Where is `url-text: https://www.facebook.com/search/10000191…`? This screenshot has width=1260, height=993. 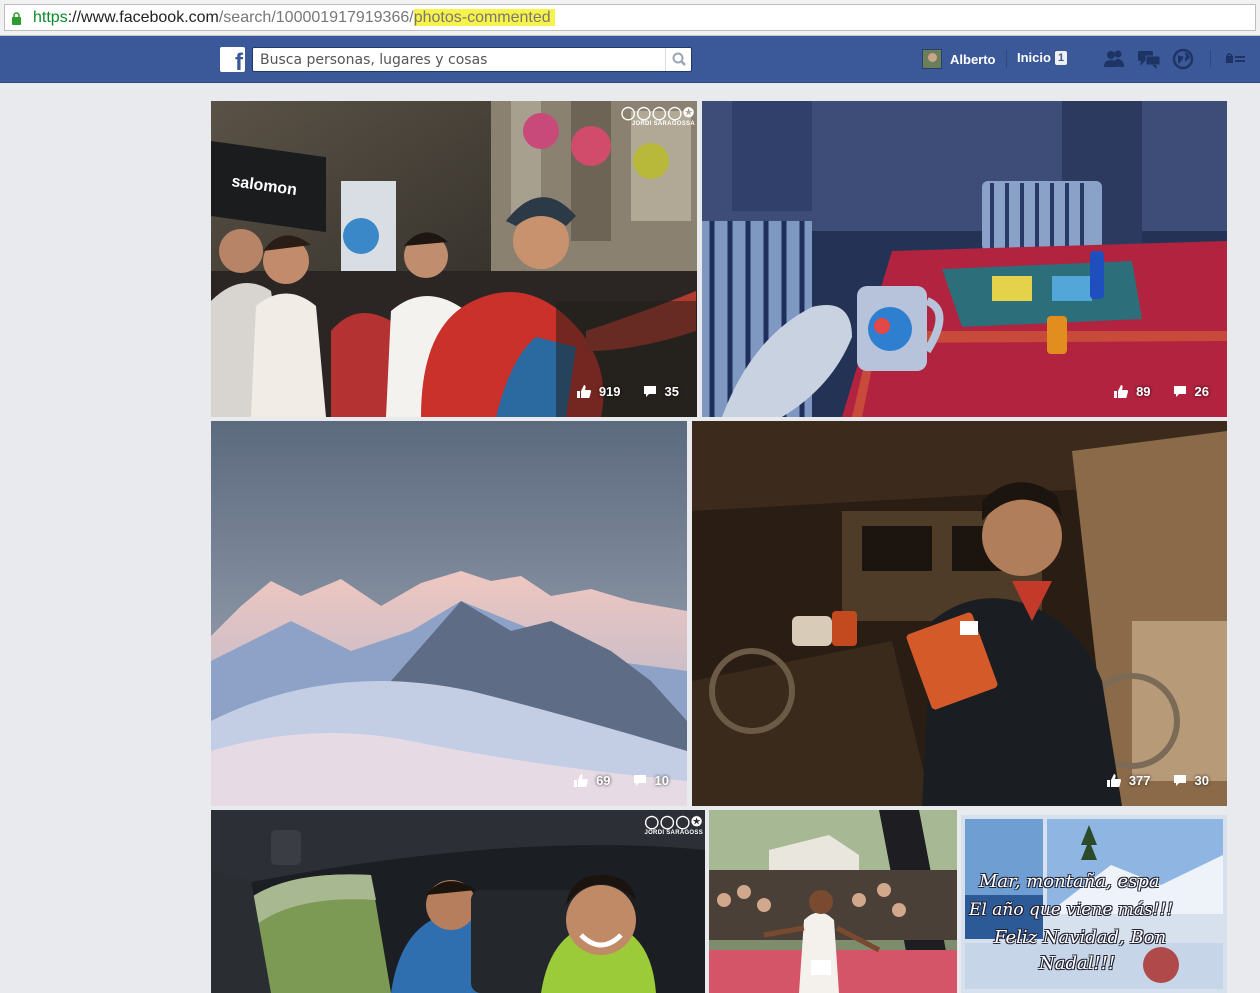
url-text: https://www.facebook.com/search/10000191… is located at coordinates (294, 18).